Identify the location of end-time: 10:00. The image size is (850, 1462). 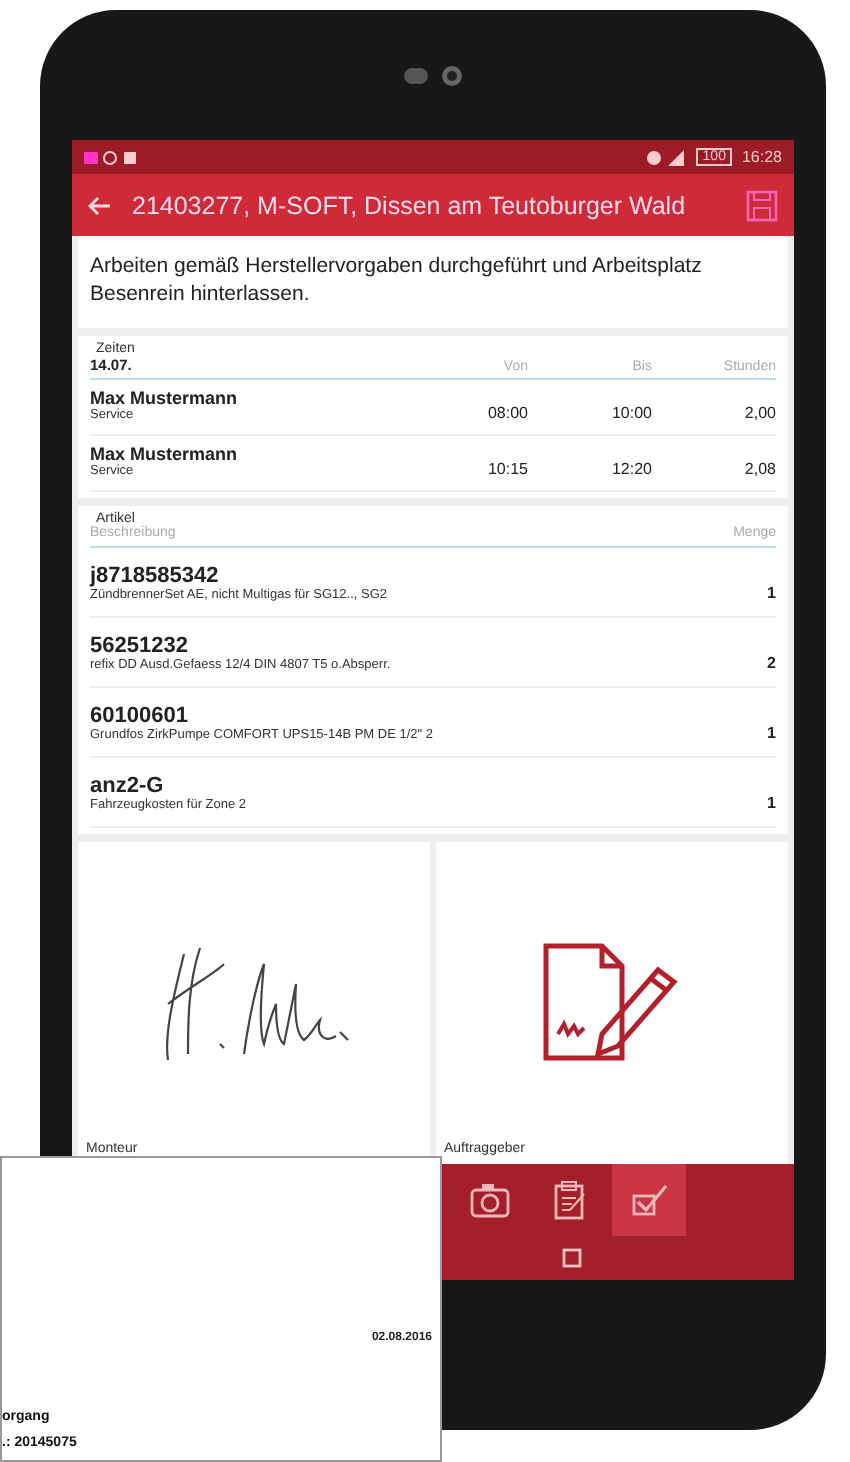
(630, 413).